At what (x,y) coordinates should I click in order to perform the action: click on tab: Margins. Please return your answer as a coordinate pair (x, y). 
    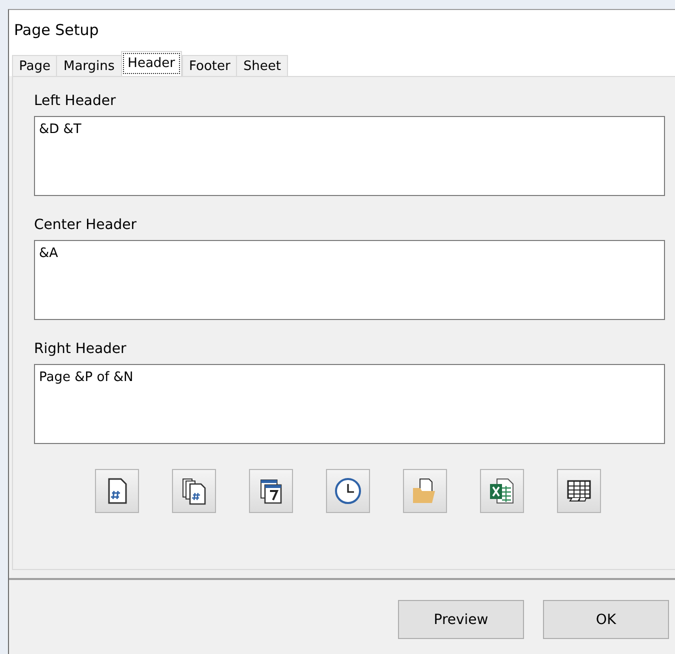
    Looking at the image, I should click on (89, 65).